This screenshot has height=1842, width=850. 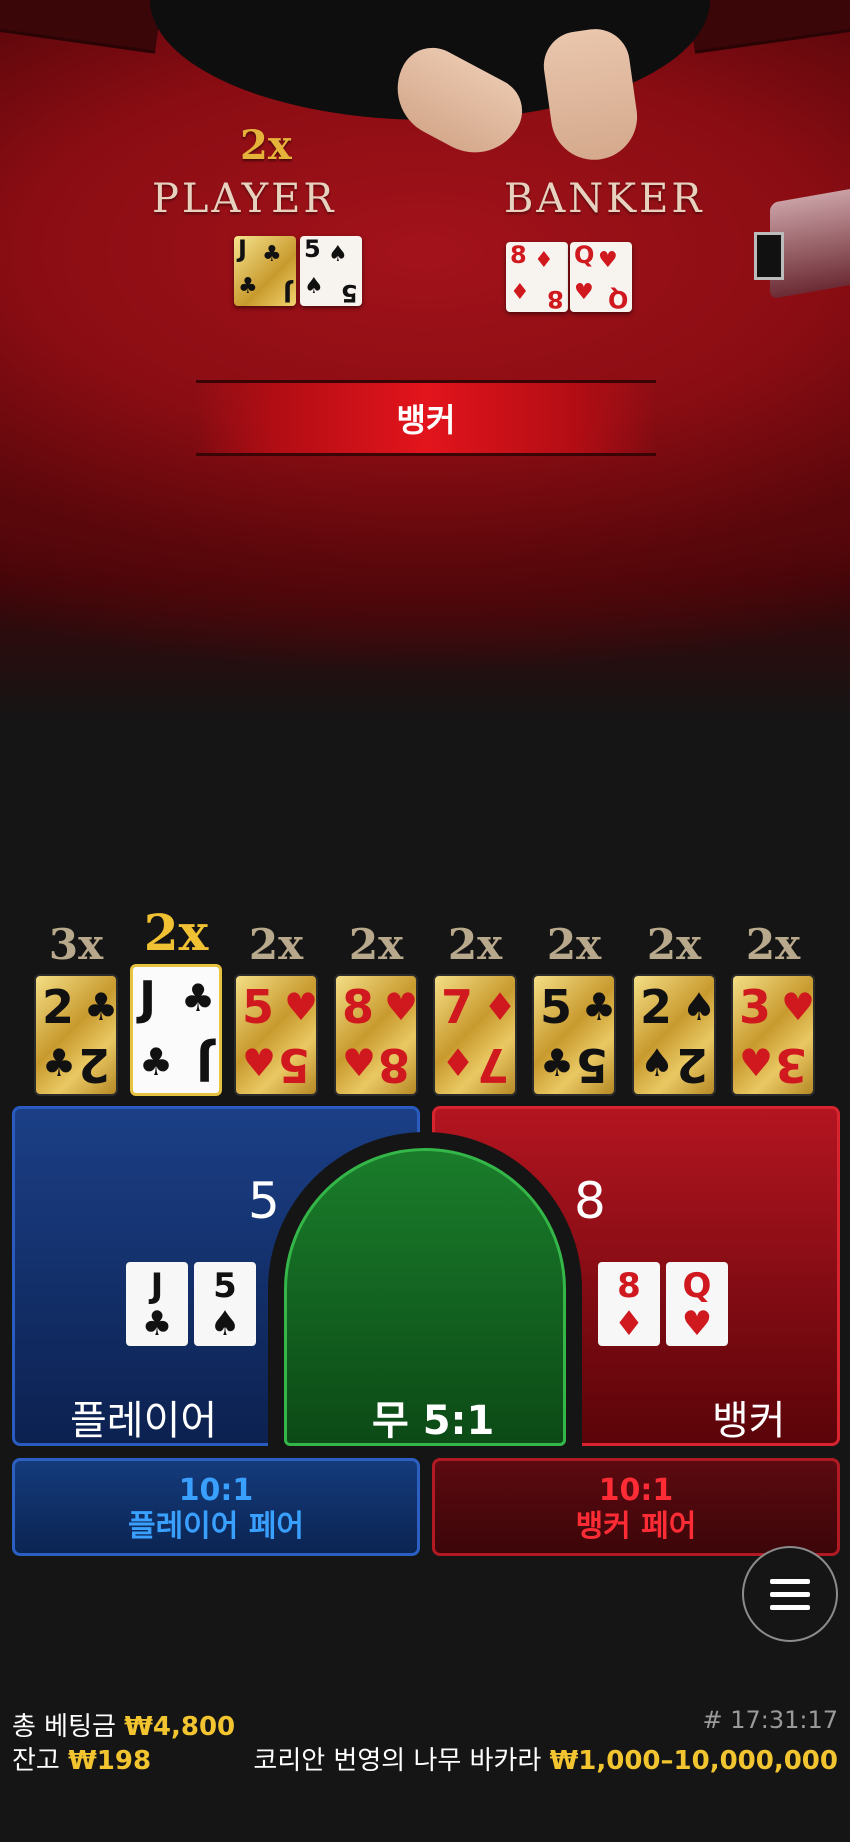 What do you see at coordinates (76, 944) in the screenshot?
I see `road-multiplier: 3x` at bounding box center [76, 944].